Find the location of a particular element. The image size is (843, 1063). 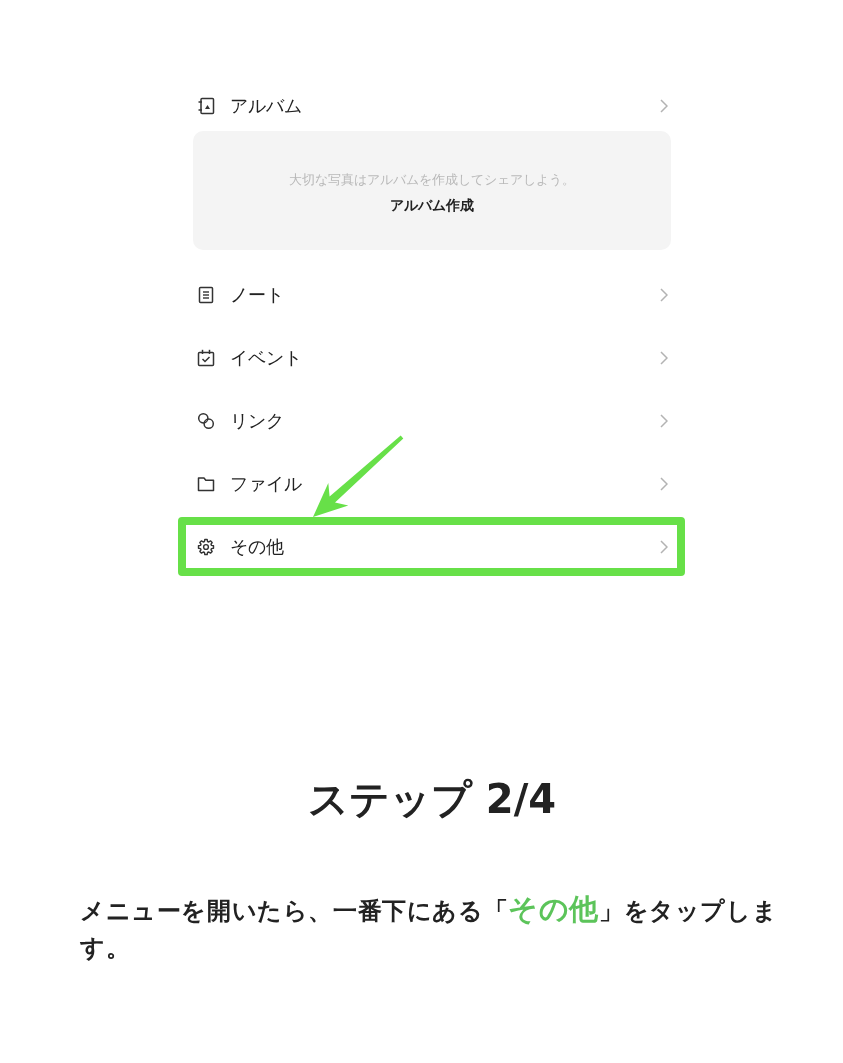

step-instruction: メニューを開いたら、一番下にある「その他」をタップします。 is located at coordinates (429, 928).